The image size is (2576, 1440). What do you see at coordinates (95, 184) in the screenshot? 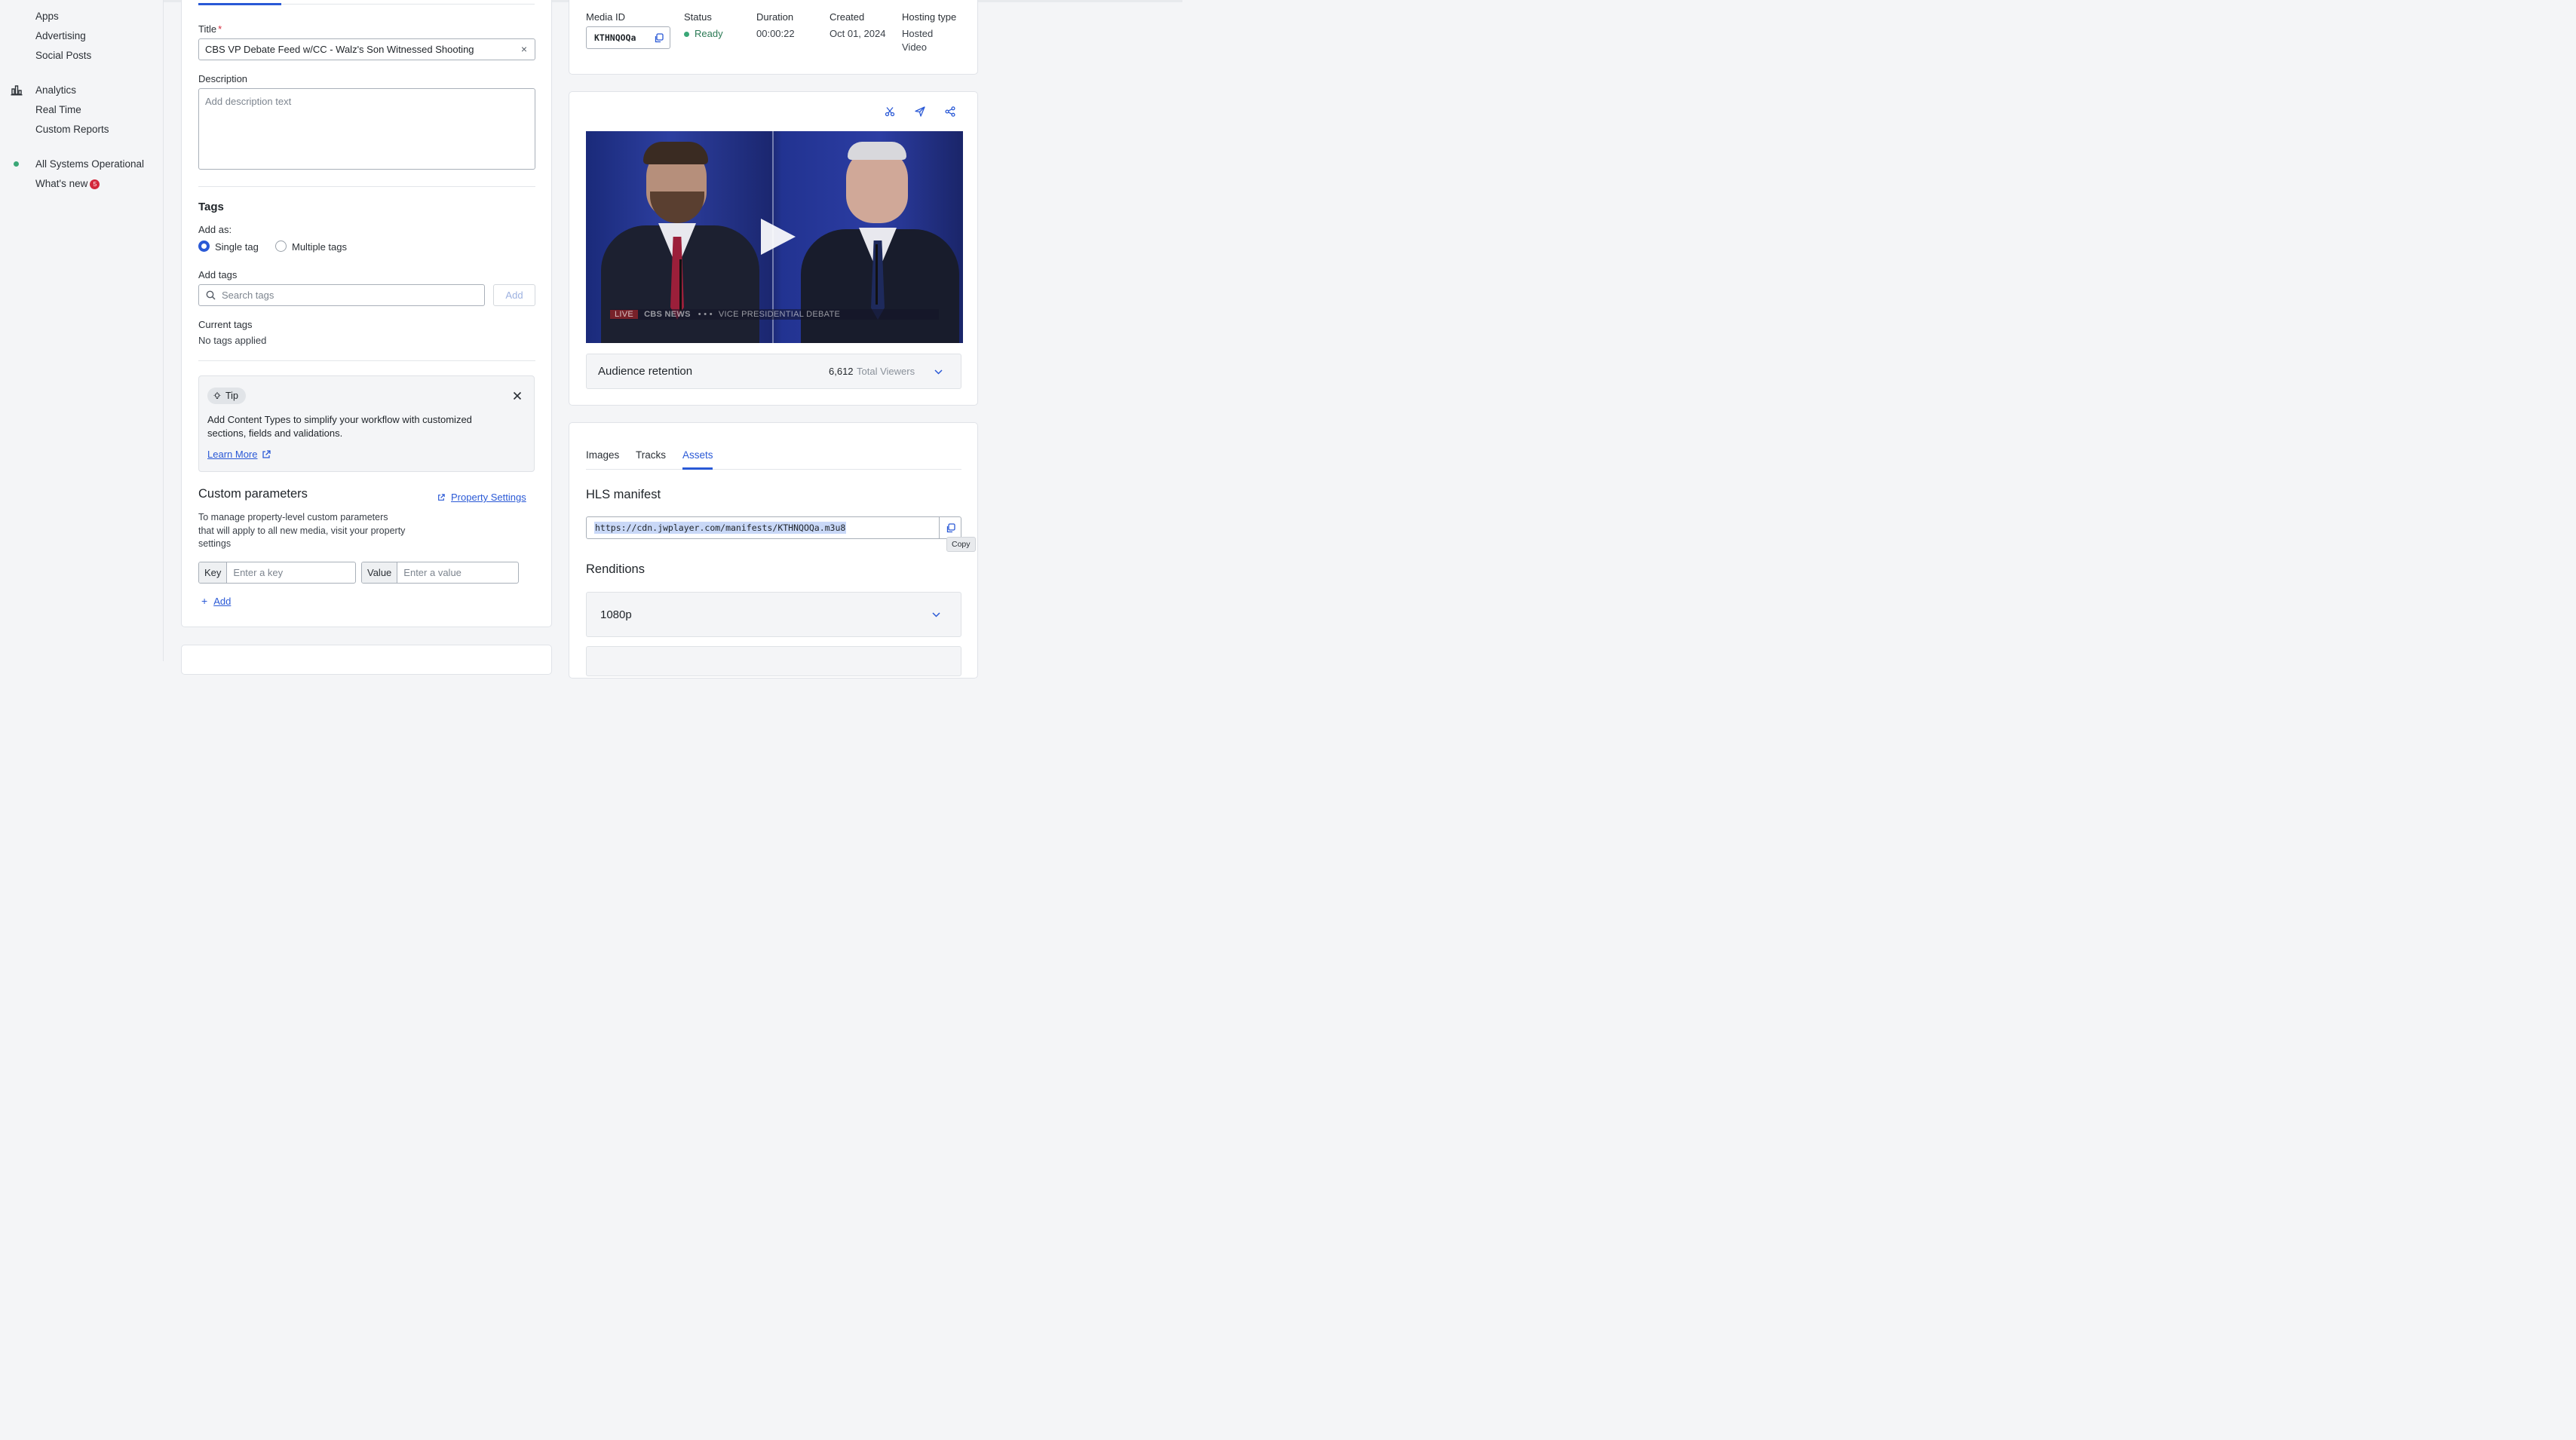
I see `whats-new-count-badge: 5` at bounding box center [95, 184].